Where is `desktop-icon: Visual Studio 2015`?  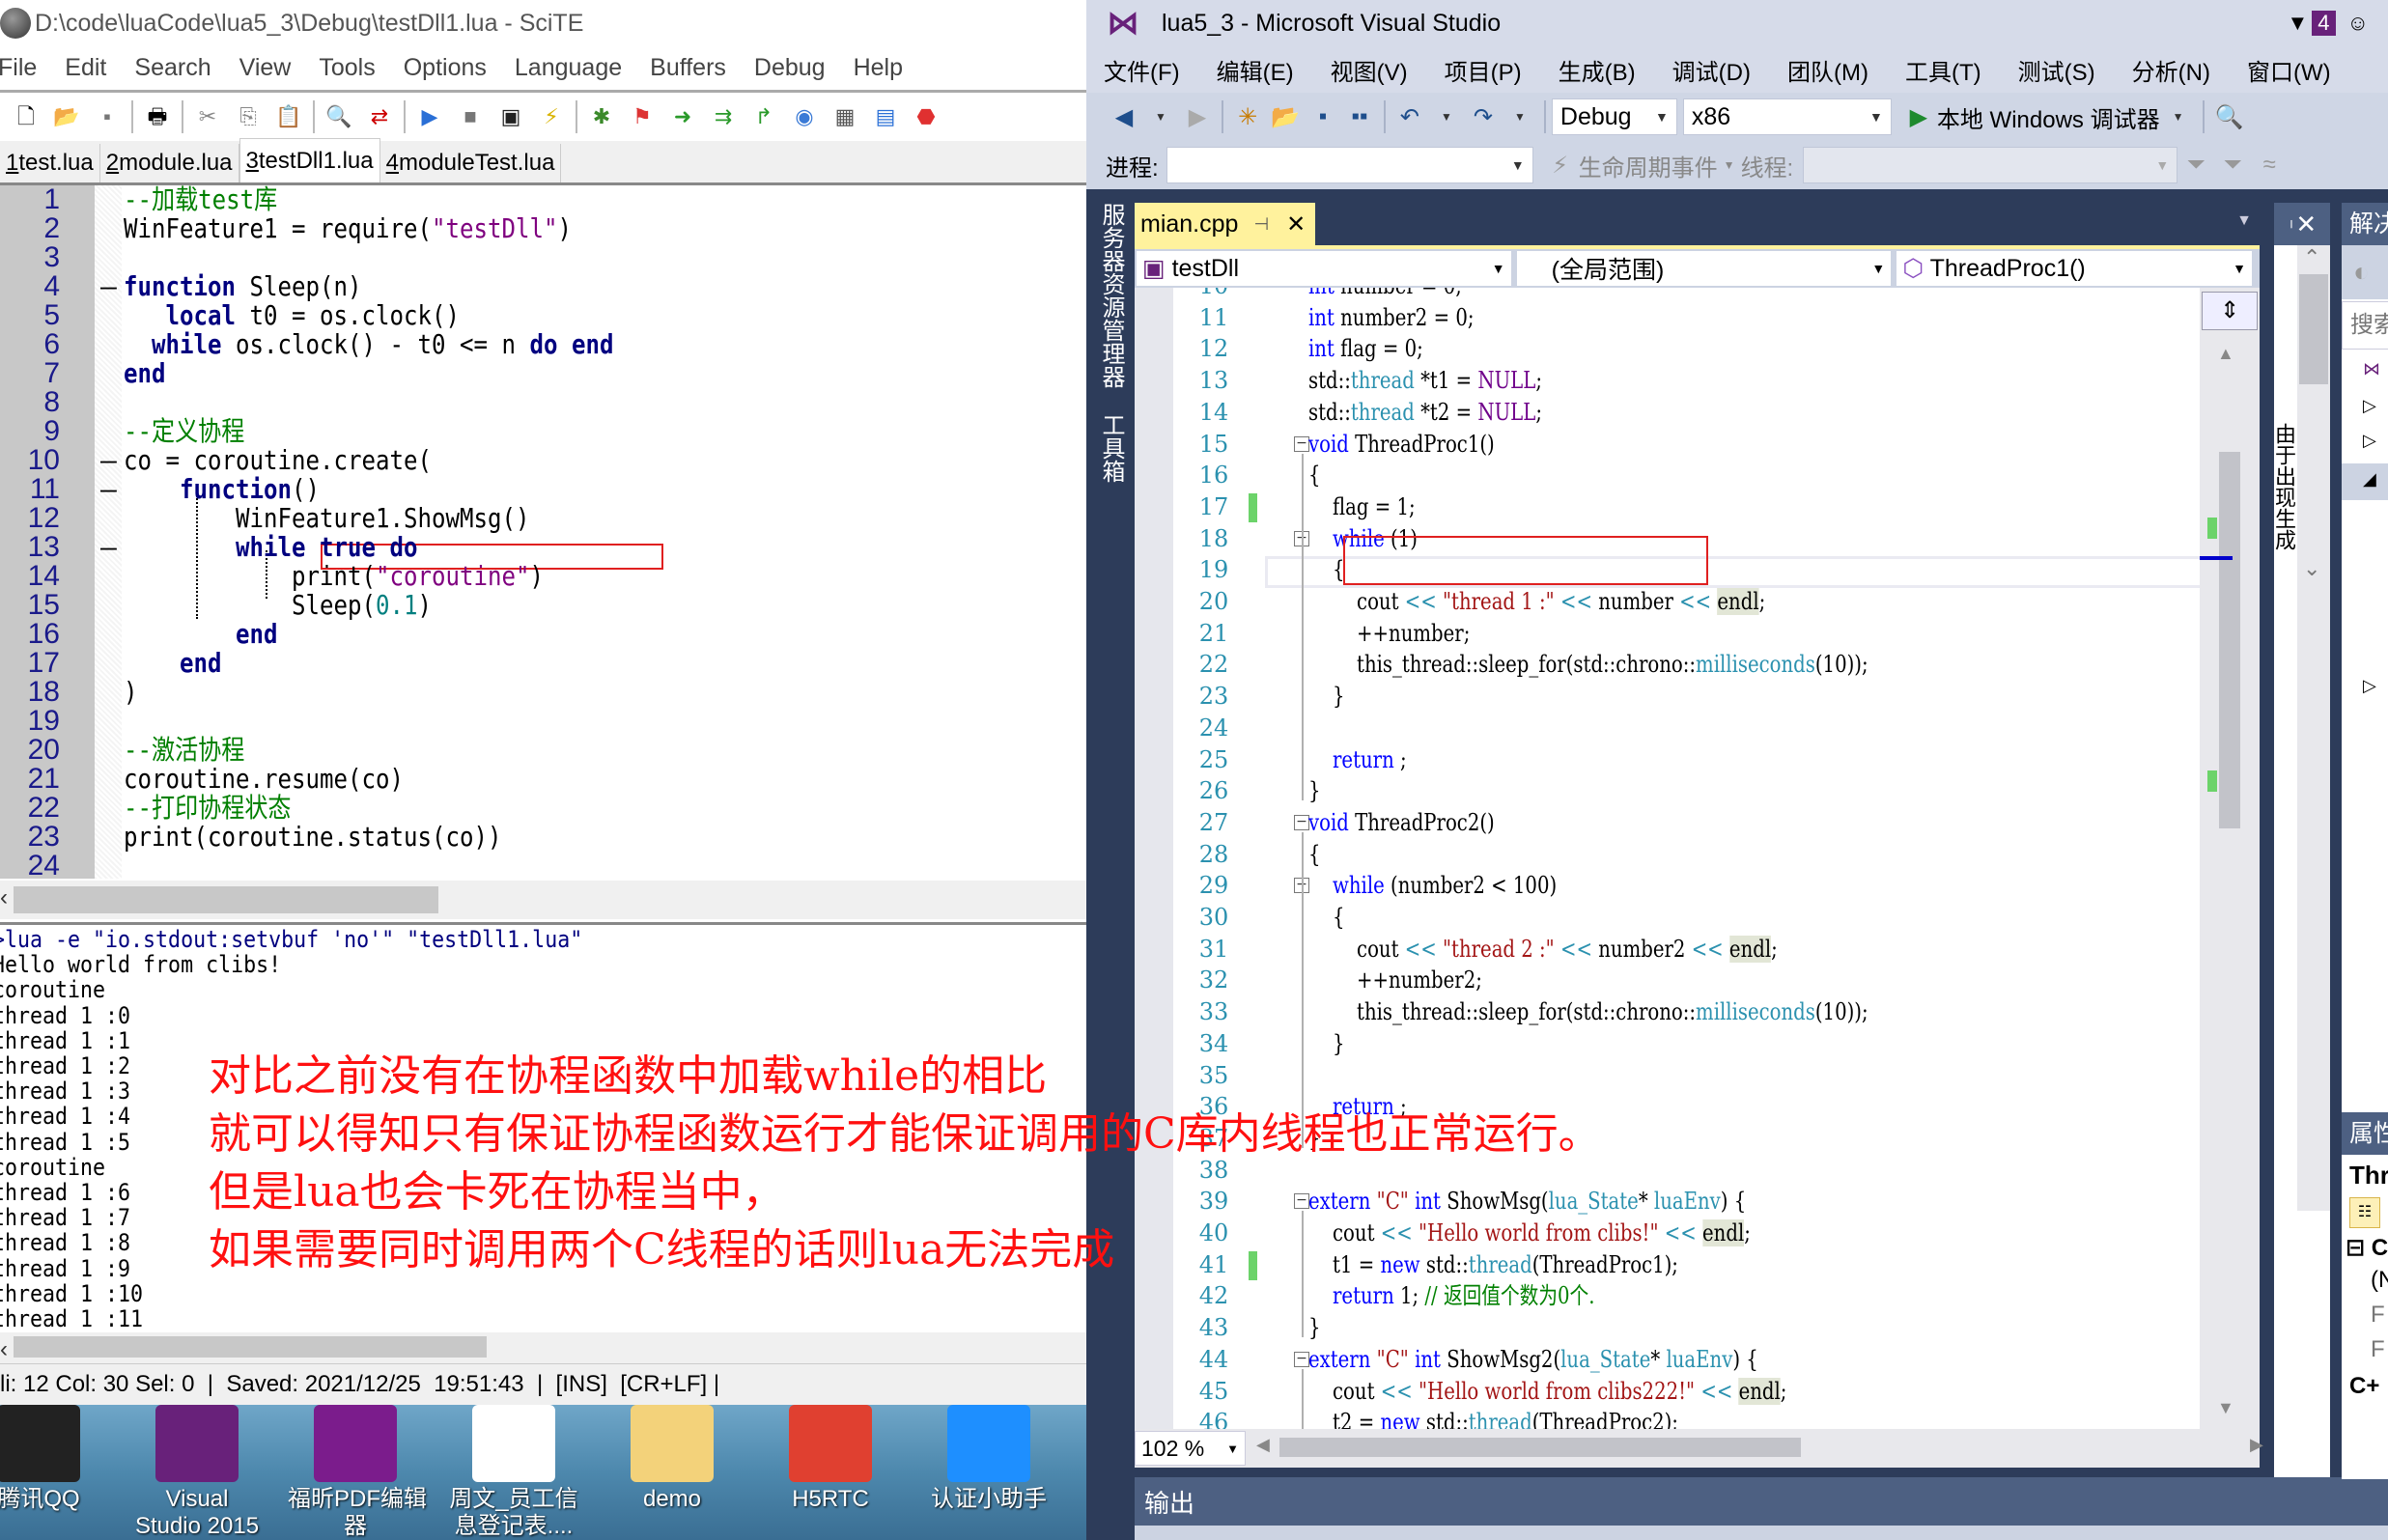 desktop-icon: Visual Studio 2015 is located at coordinates (197, 1473).